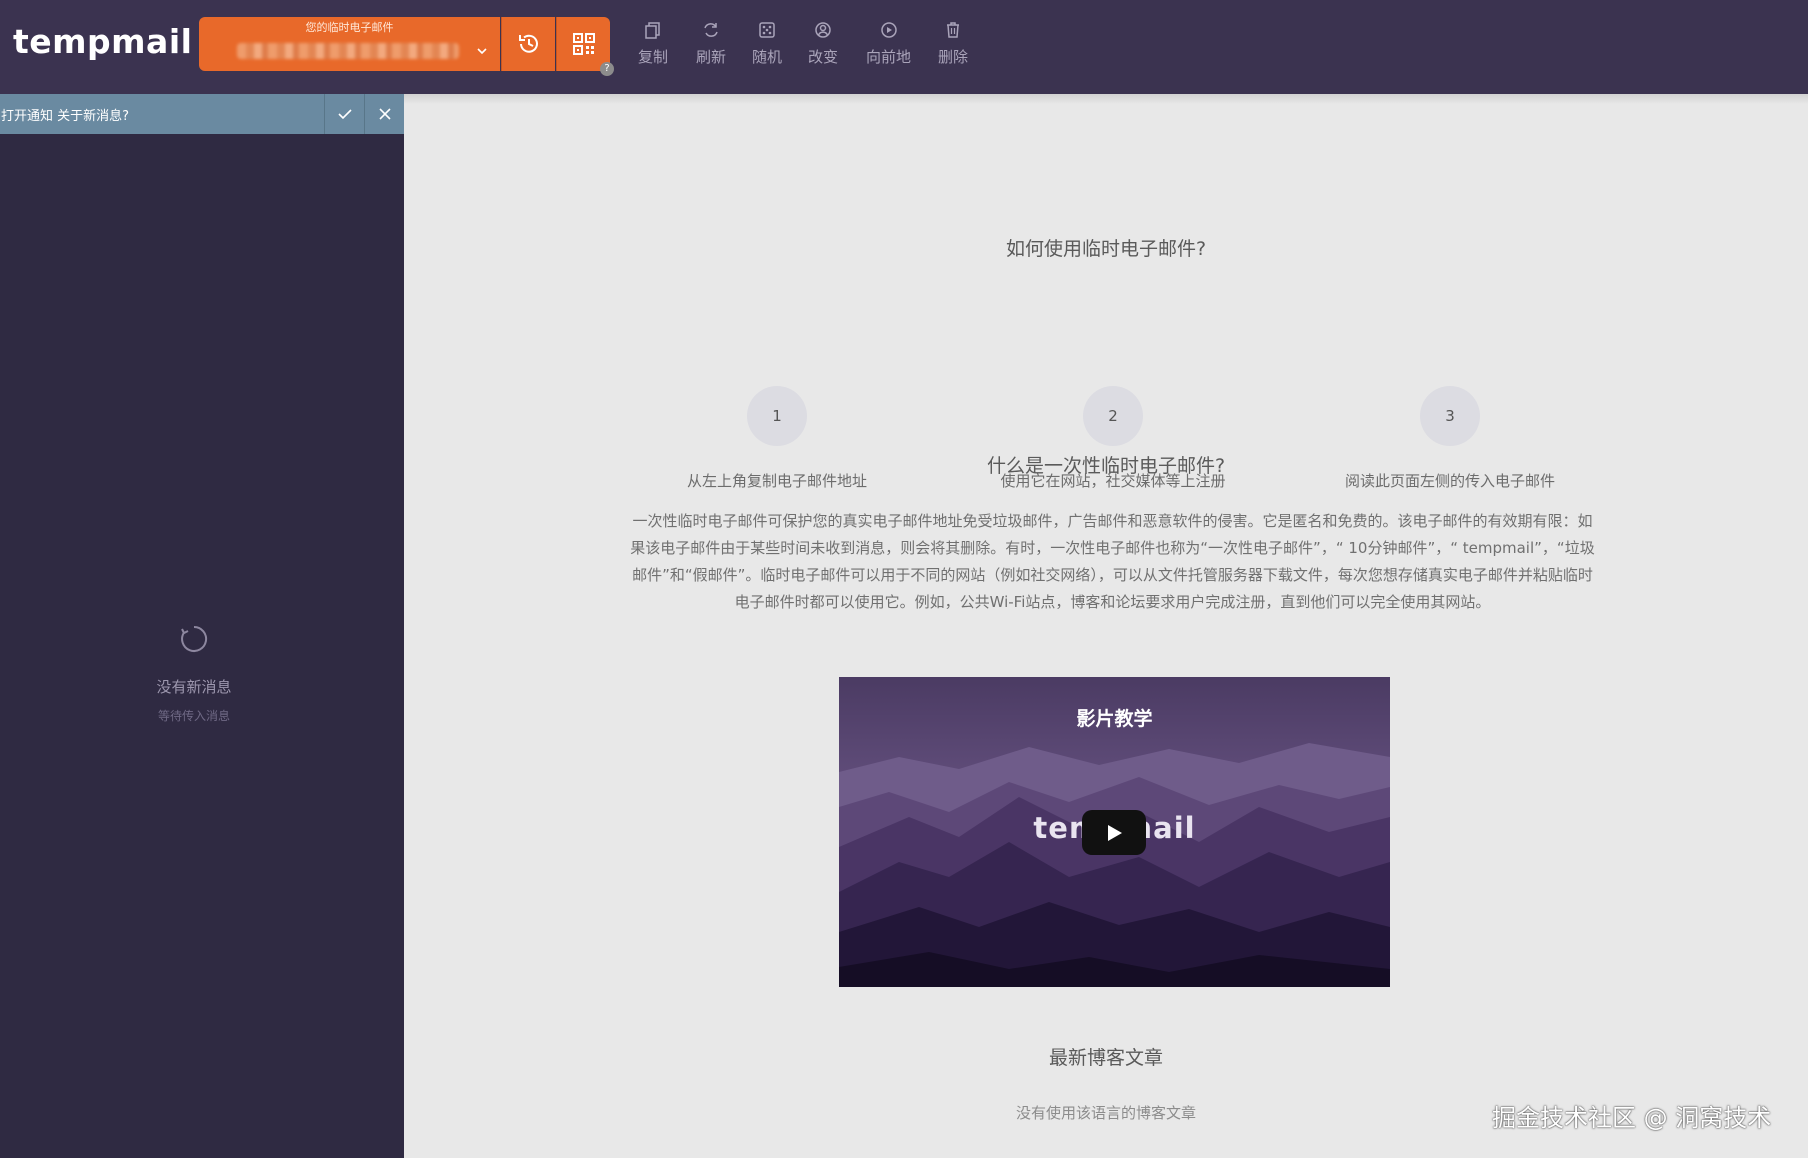  I want to click on refresh-icon, so click(711, 30).